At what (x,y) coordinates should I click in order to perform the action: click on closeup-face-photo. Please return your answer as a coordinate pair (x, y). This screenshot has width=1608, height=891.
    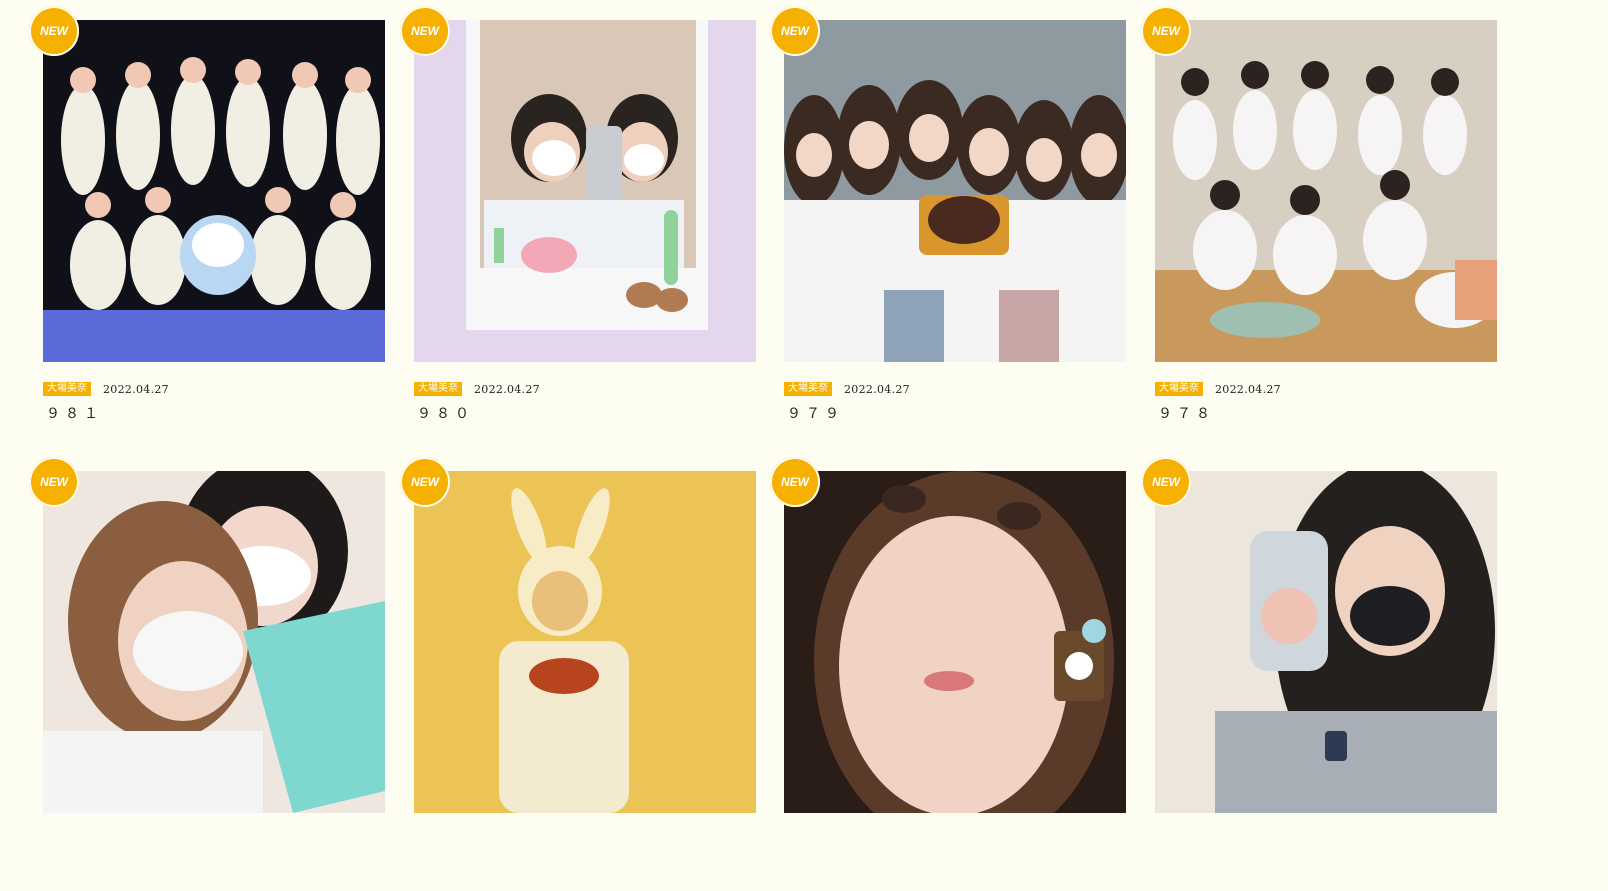
    Looking at the image, I should click on (955, 642).